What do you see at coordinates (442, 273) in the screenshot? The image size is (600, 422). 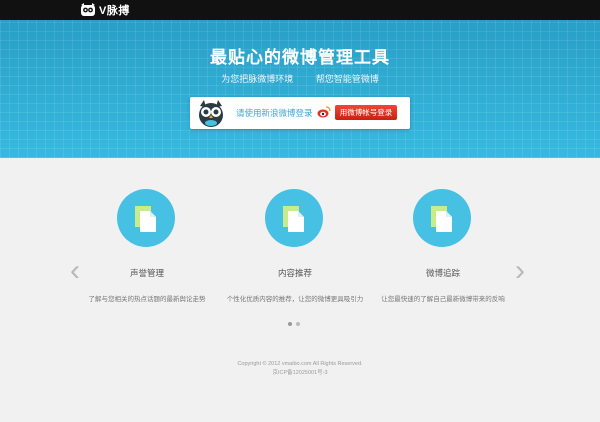 I see `feature-title: 微博追踪` at bounding box center [442, 273].